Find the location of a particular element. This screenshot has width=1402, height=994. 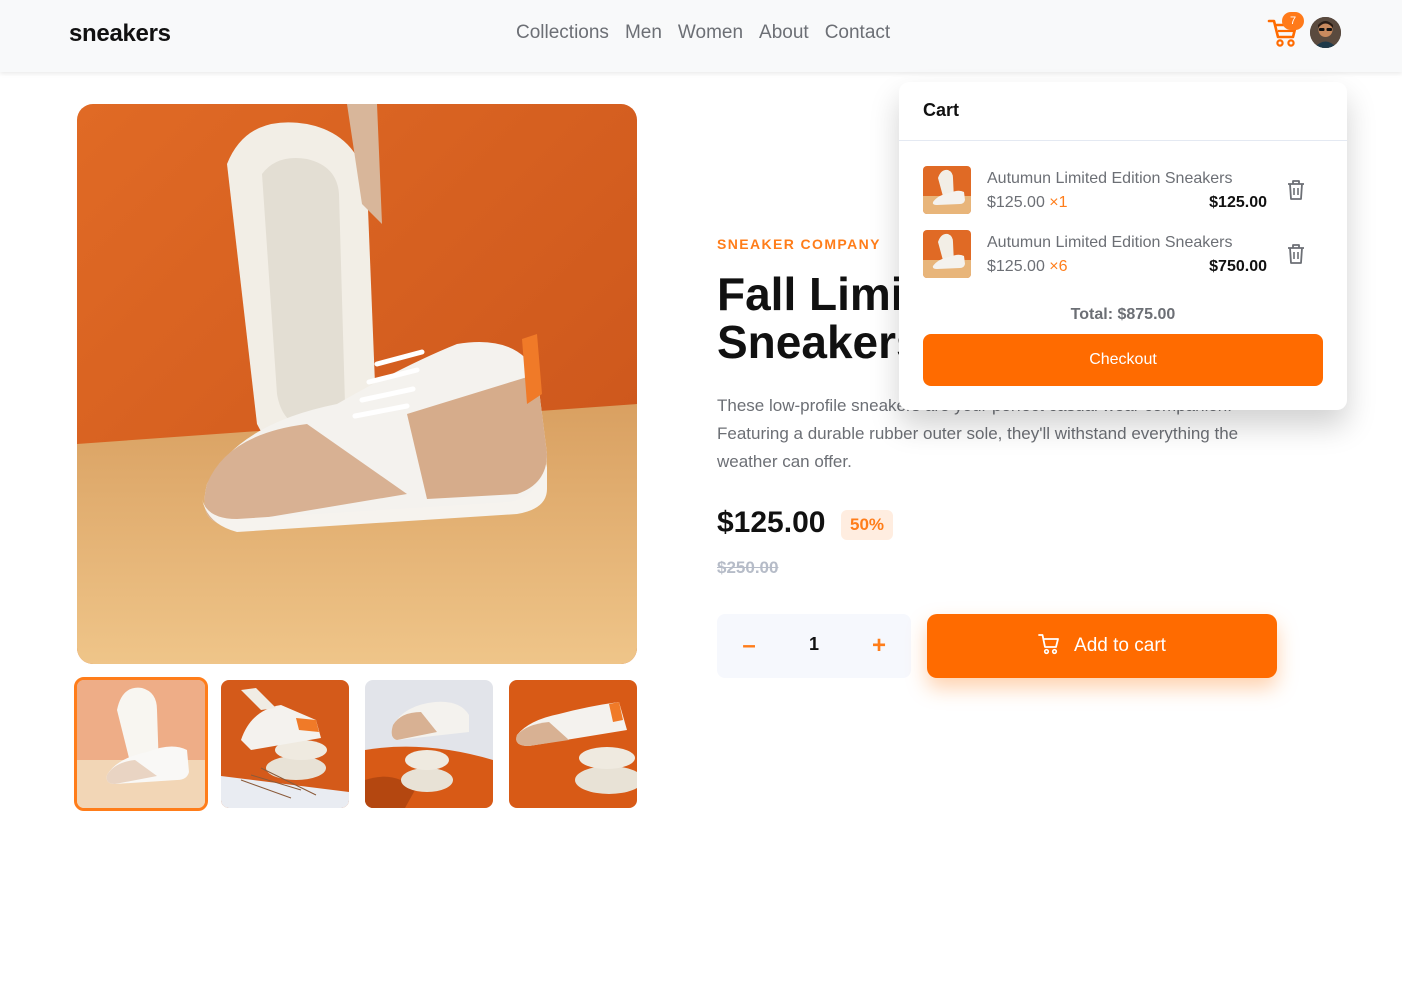

current-price: $125.00 is located at coordinates (771, 522).